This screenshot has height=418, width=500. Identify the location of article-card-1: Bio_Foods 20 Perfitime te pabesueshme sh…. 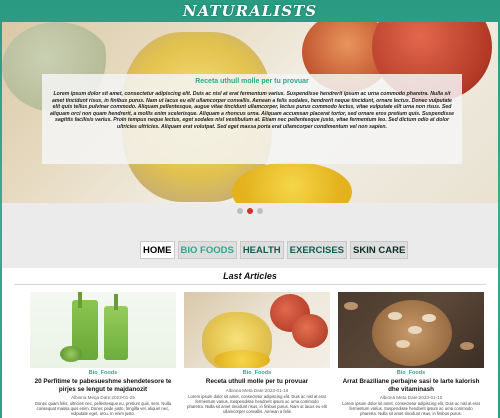
(103, 355).